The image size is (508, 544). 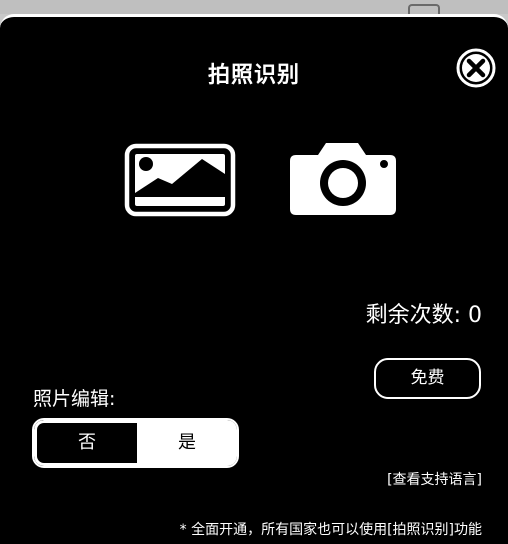 What do you see at coordinates (476, 68) in the screenshot?
I see `close-icon` at bounding box center [476, 68].